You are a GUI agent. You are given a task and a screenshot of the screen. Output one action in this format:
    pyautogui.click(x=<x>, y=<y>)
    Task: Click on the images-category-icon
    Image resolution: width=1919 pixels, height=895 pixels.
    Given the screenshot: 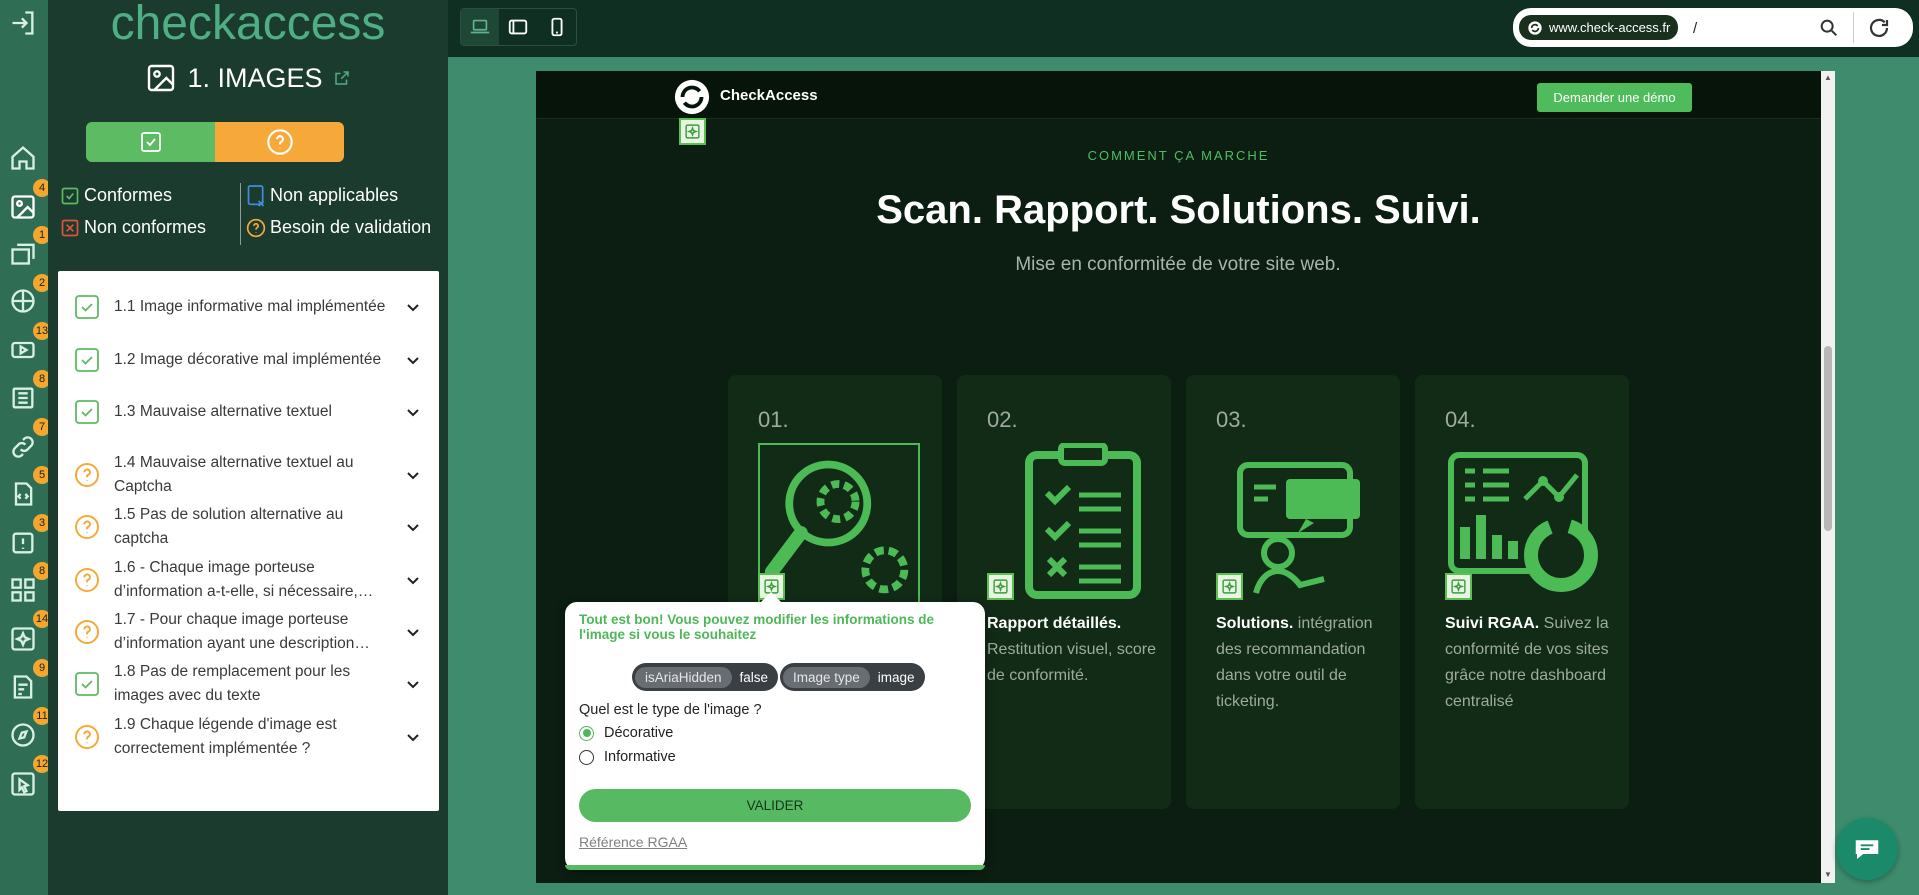 What is the action you would take?
    pyautogui.click(x=23, y=207)
    